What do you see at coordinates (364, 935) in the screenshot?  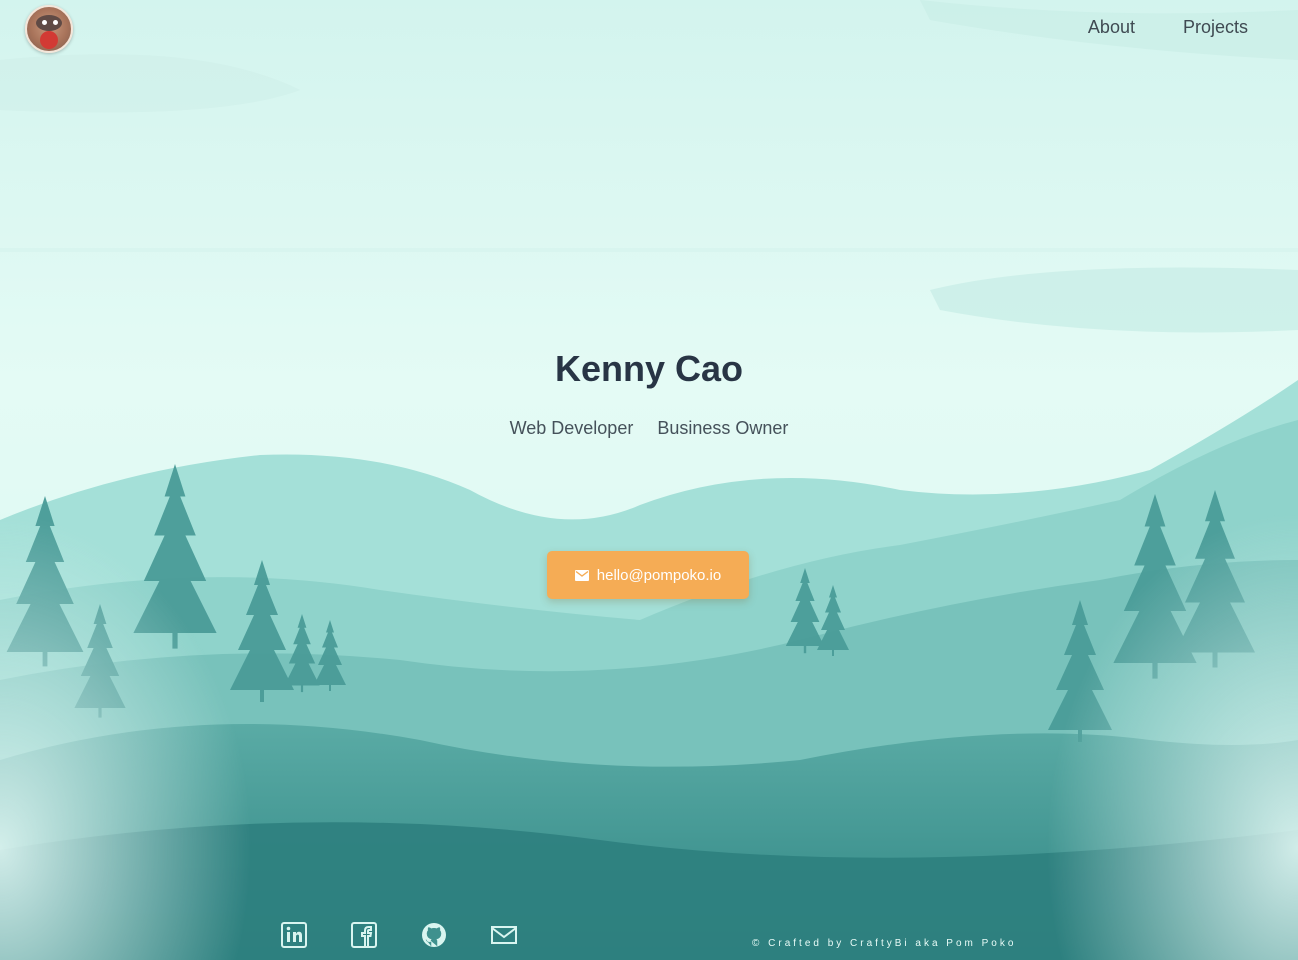 I see `facebook-icon` at bounding box center [364, 935].